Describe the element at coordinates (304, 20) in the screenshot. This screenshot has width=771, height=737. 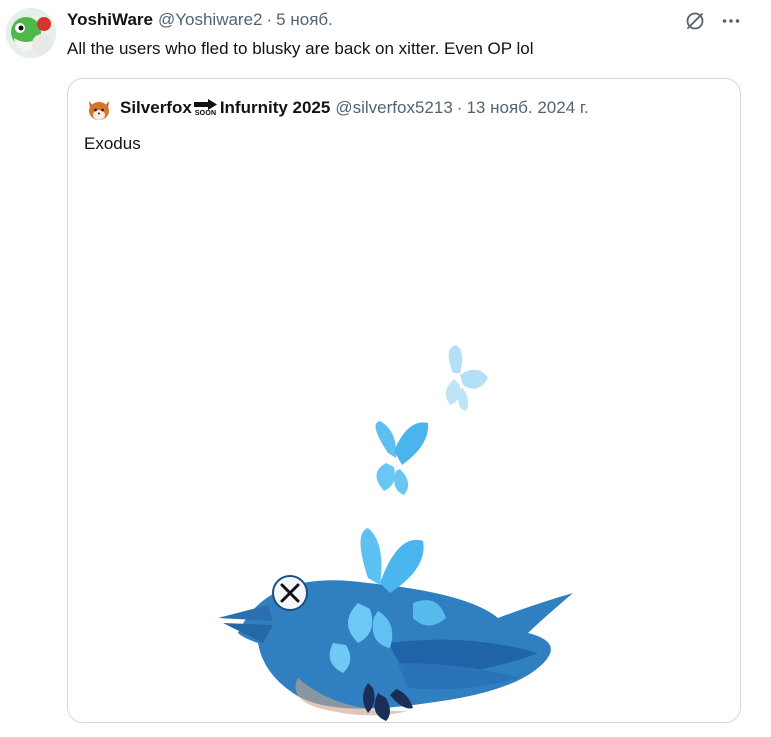
I see `post-timestamp: 5 нояб.` at that location.